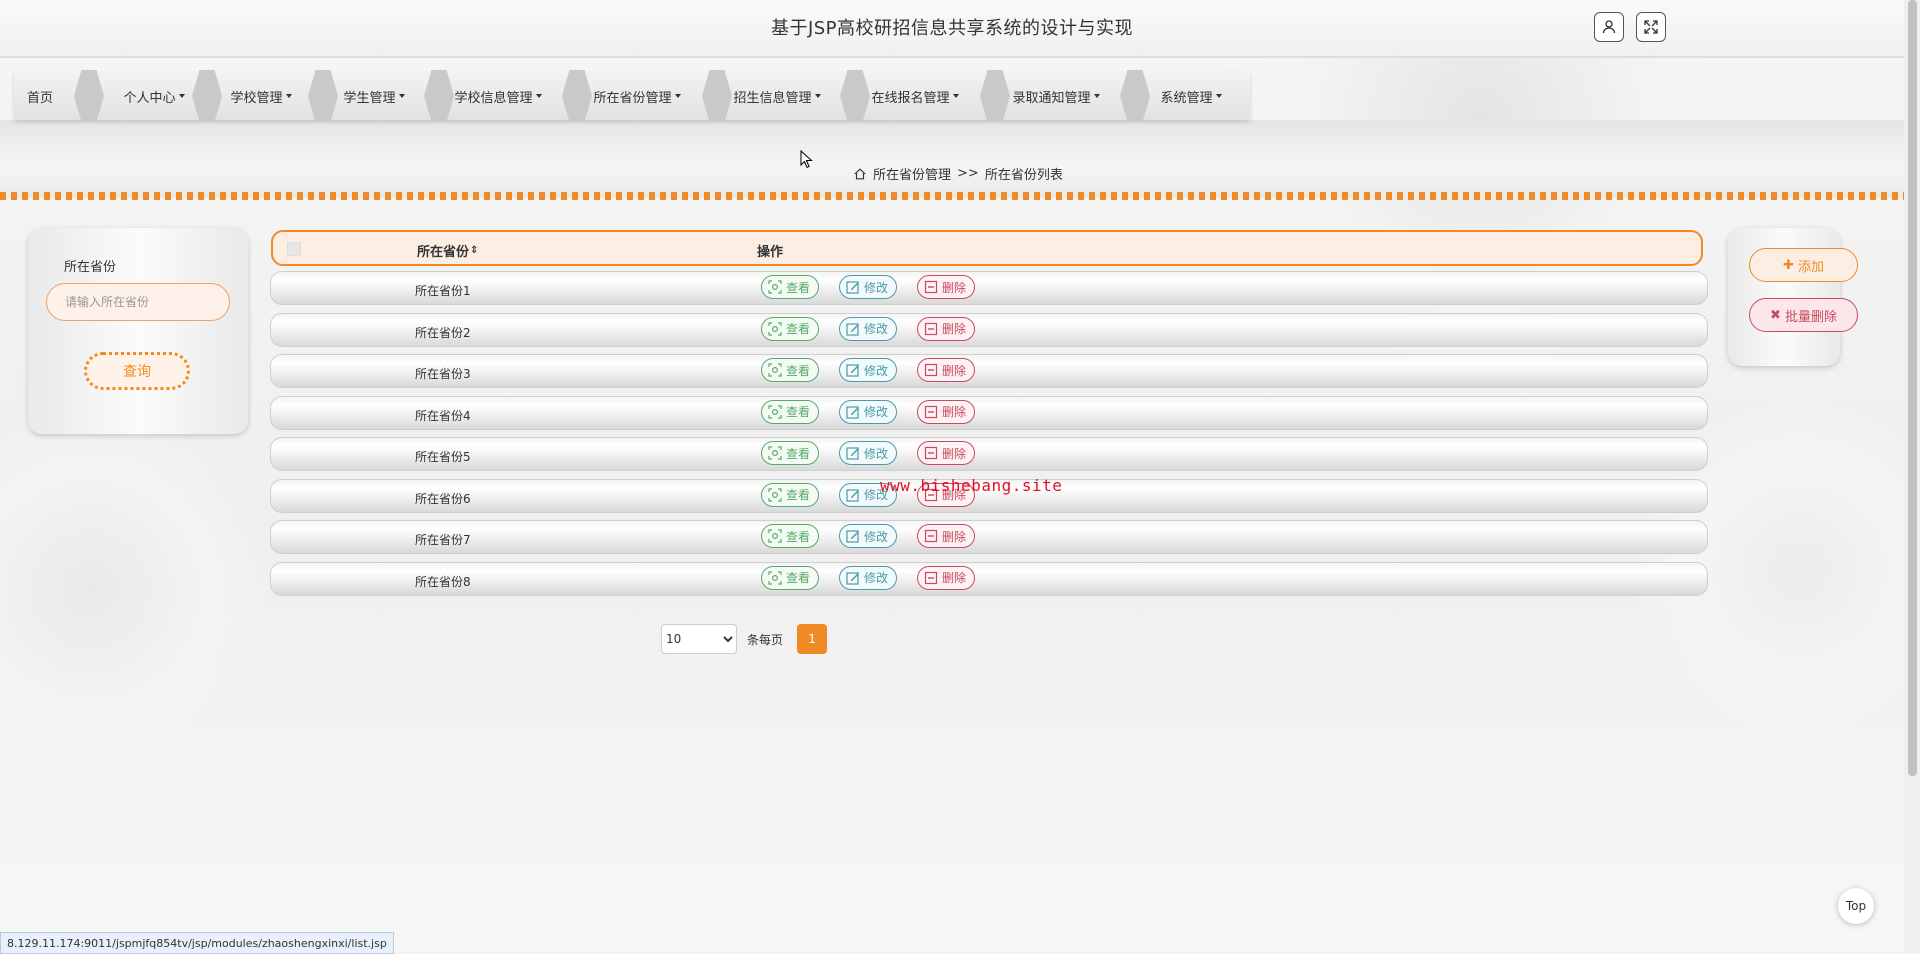 This screenshot has height=954, width=1920. I want to click on nav-item-2: 个人中心, so click(154, 96).